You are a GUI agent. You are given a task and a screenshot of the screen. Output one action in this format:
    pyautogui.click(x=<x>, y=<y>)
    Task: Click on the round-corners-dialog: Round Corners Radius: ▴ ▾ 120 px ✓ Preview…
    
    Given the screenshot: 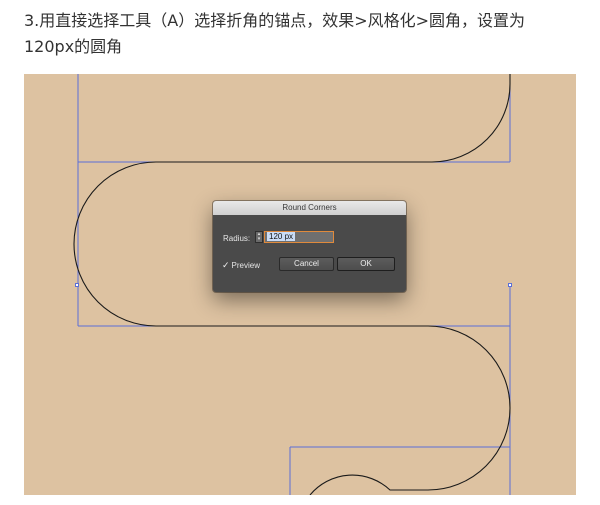 What is the action you would take?
    pyautogui.click(x=309, y=246)
    